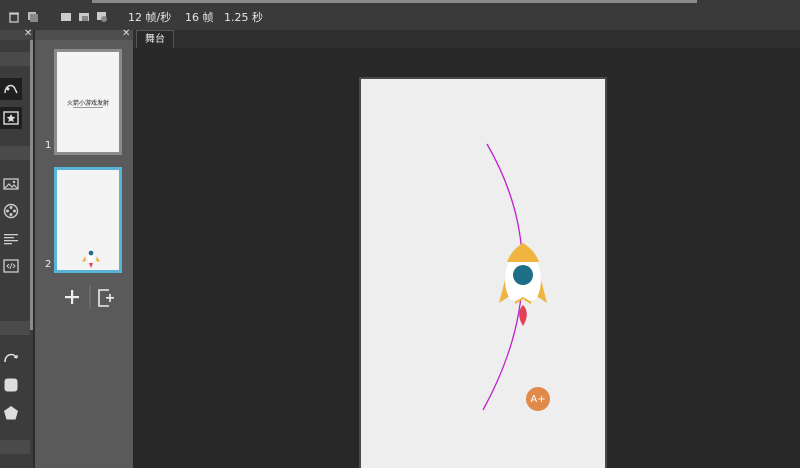 Image resolution: width=800 pixels, height=468 pixels. I want to click on stage-overlay, so click(514, 277).